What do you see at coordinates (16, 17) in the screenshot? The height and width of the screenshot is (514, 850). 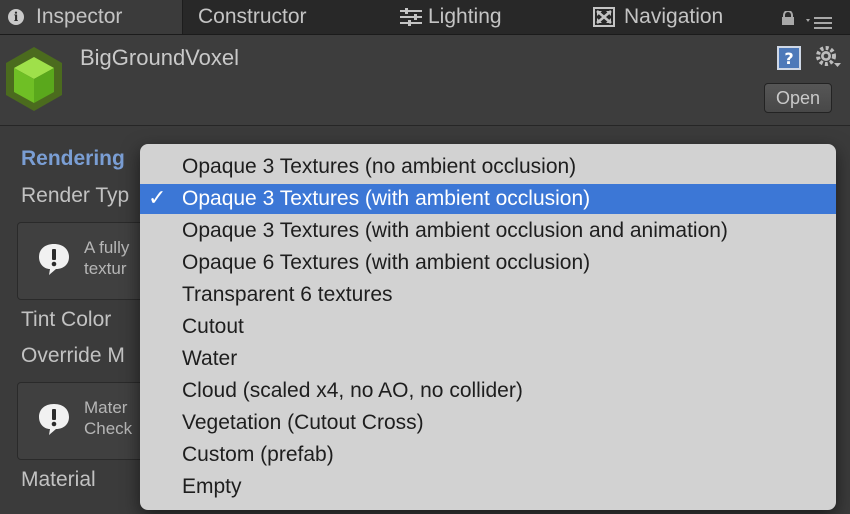 I see `info-icon: i` at bounding box center [16, 17].